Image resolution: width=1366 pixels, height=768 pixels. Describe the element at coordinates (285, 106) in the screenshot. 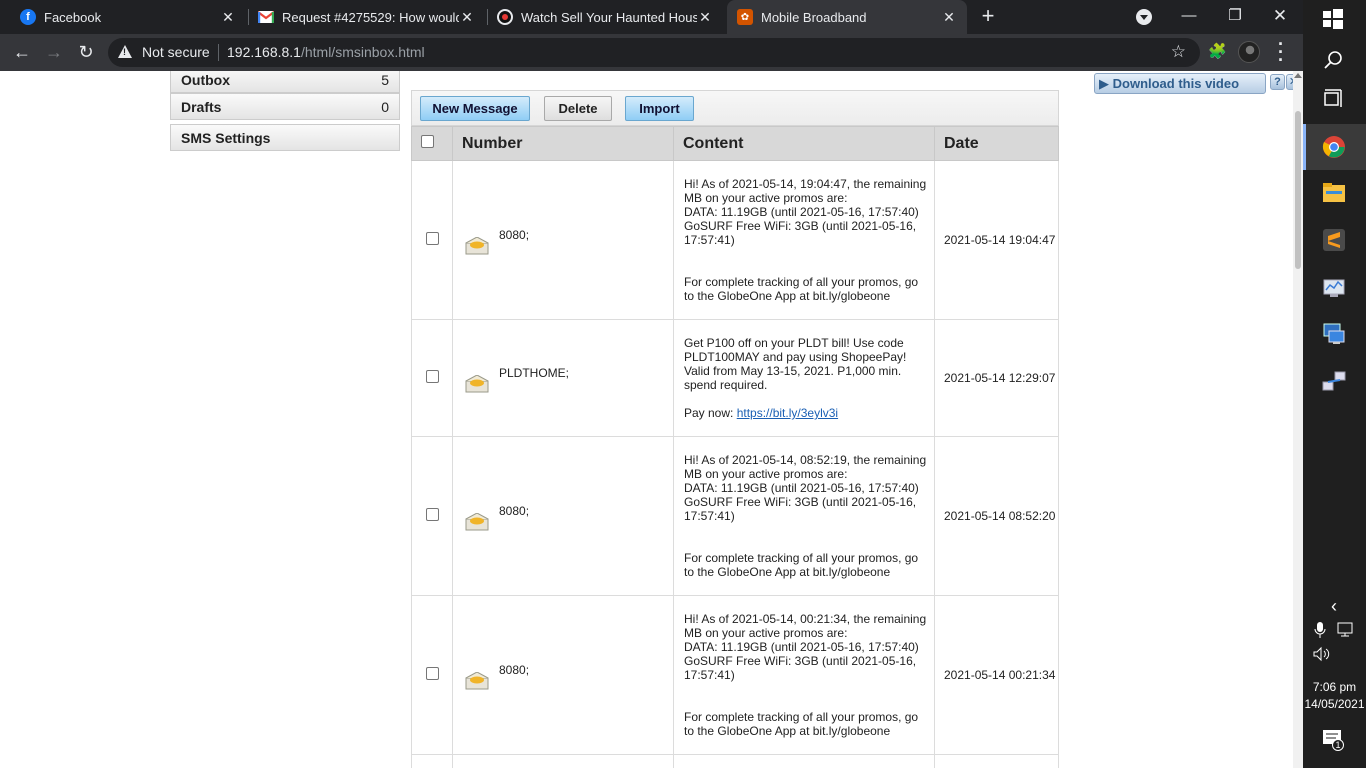

I see `sidebar-item-drafts: Drafts 0` at that location.